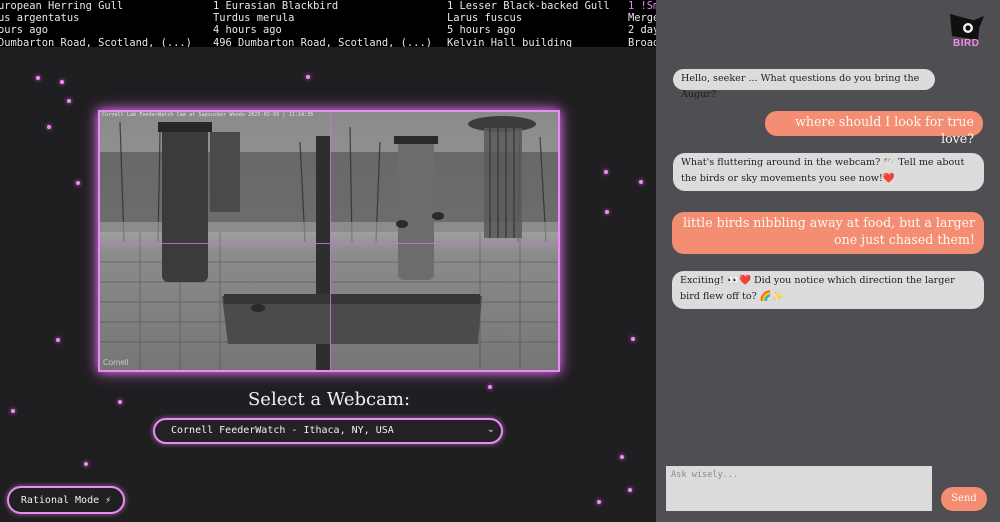 This screenshot has width=1000, height=522. I want to click on chat-input, so click(799, 488).